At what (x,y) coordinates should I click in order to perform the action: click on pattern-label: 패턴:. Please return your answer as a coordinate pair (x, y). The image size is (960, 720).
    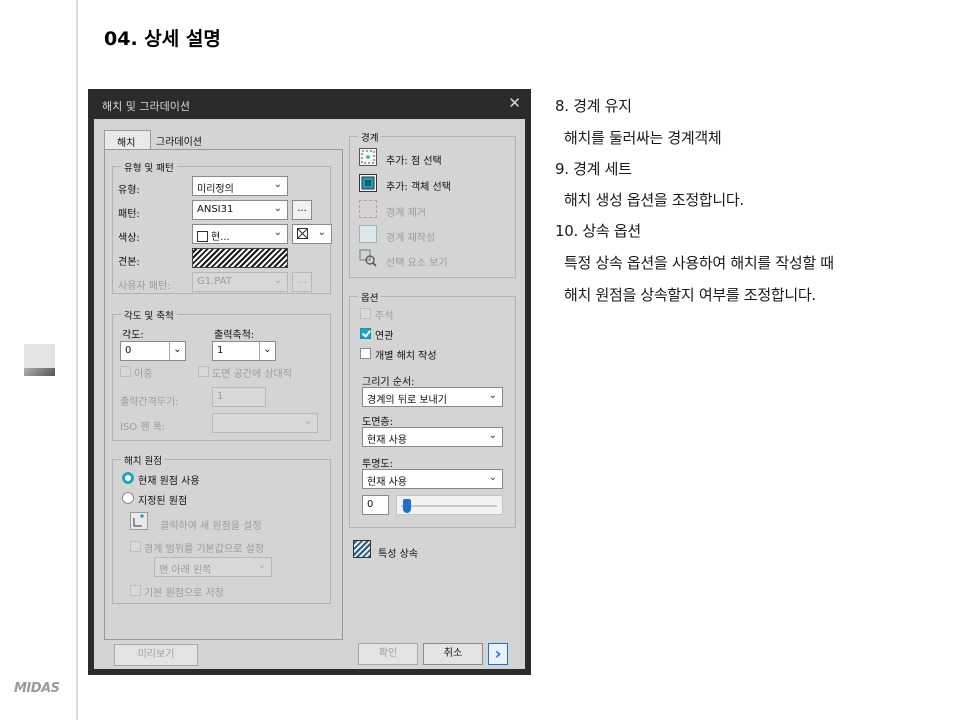
    Looking at the image, I should click on (129, 214).